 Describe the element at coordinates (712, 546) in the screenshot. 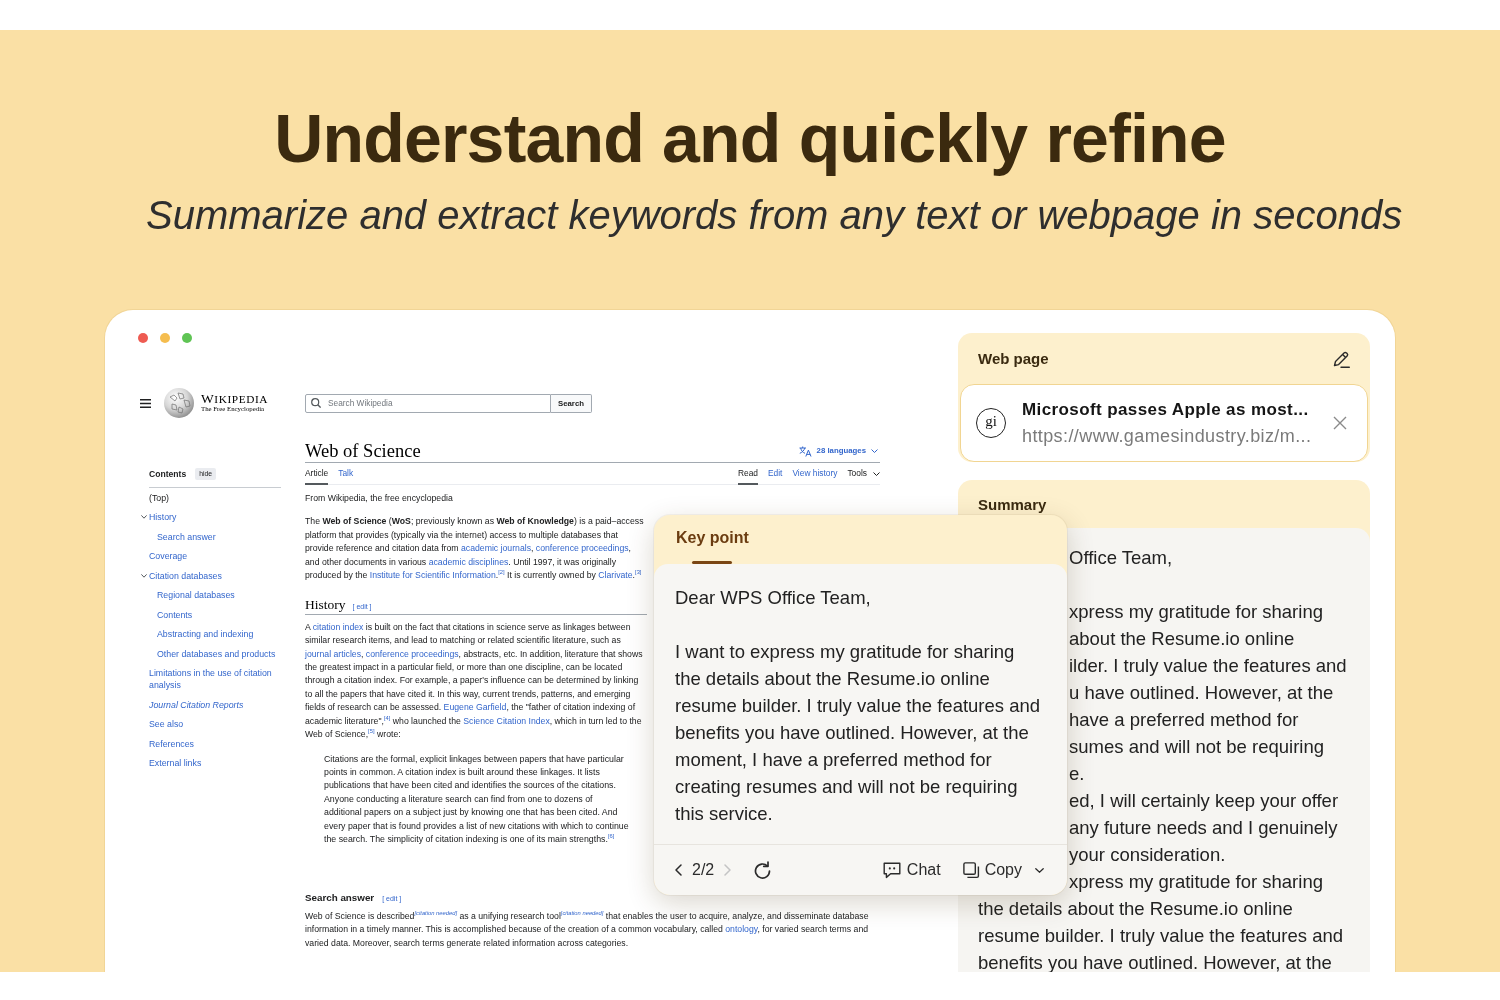

I see `panel-tab: Key point` at that location.